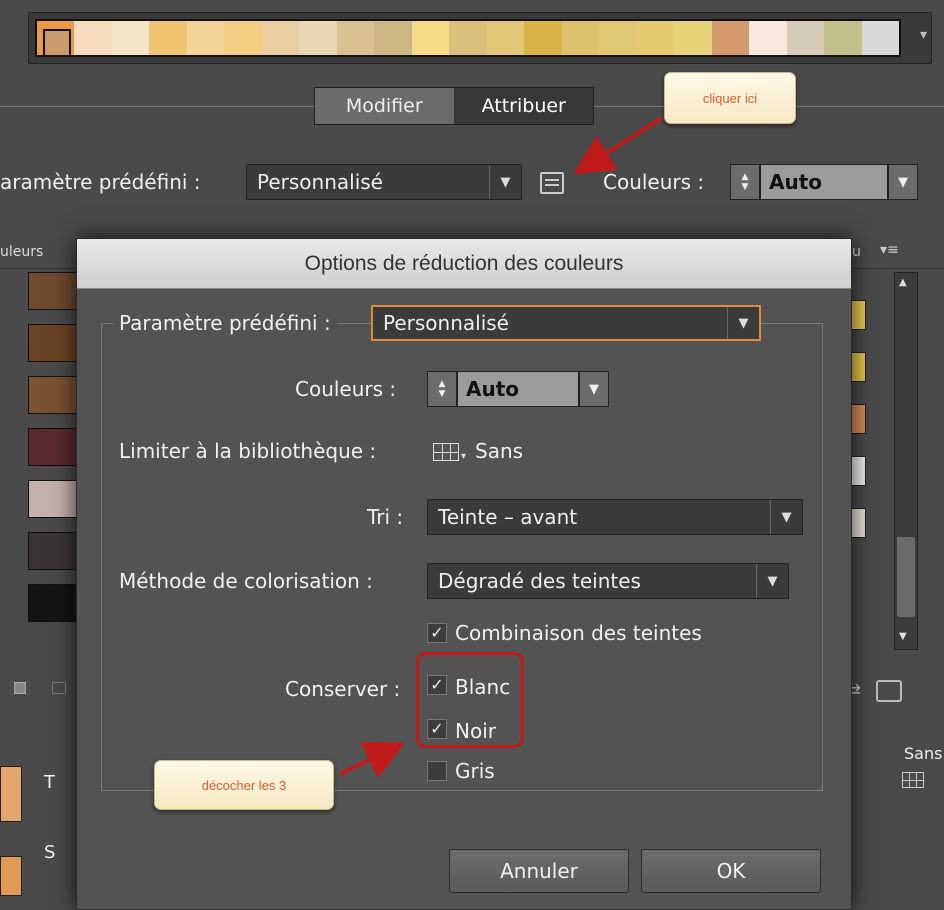 The width and height of the screenshot is (944, 910). I want to click on callout-click-here: cliquer ici, so click(730, 98).